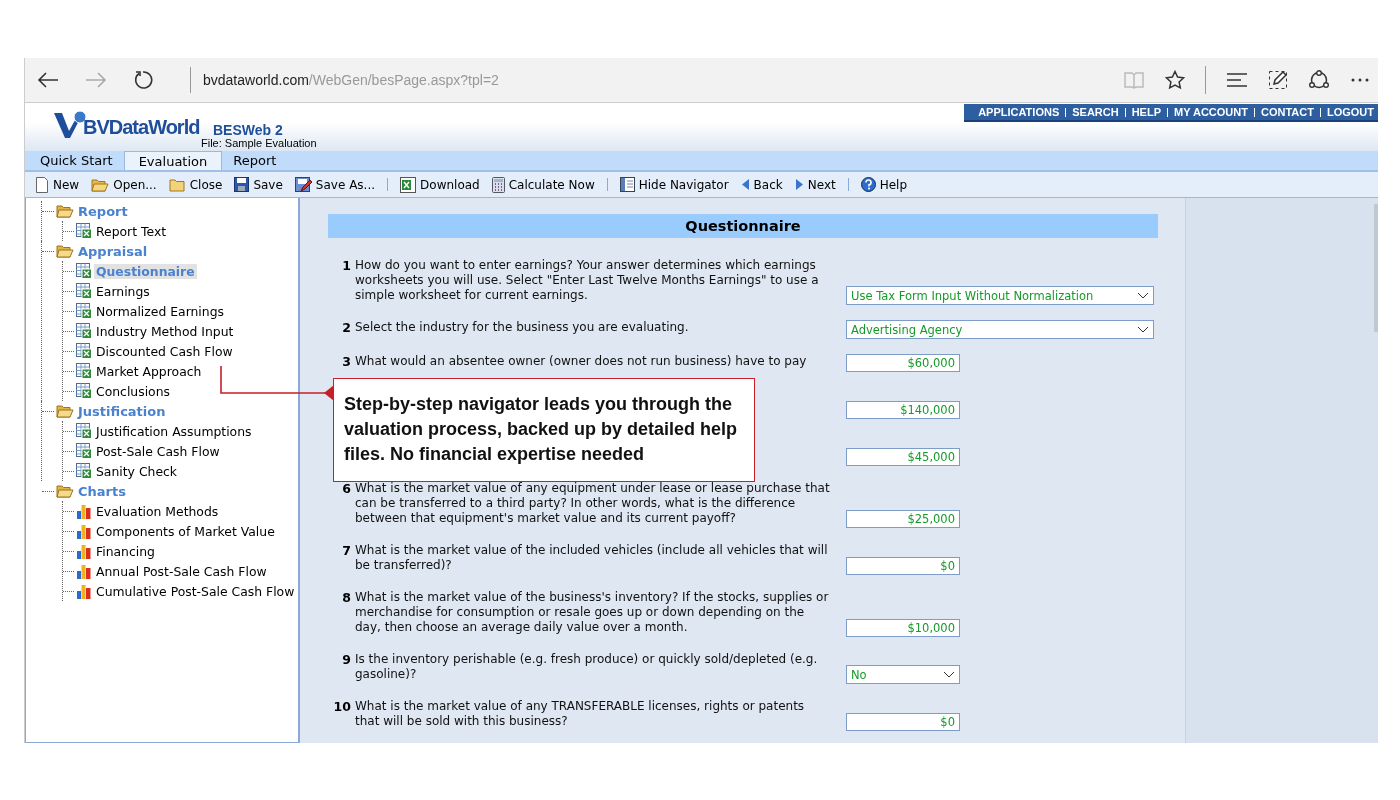 Image resolution: width=1400 pixels, height=800 pixels. Describe the element at coordinates (342, 706) in the screenshot. I see `question-number: 10` at that location.